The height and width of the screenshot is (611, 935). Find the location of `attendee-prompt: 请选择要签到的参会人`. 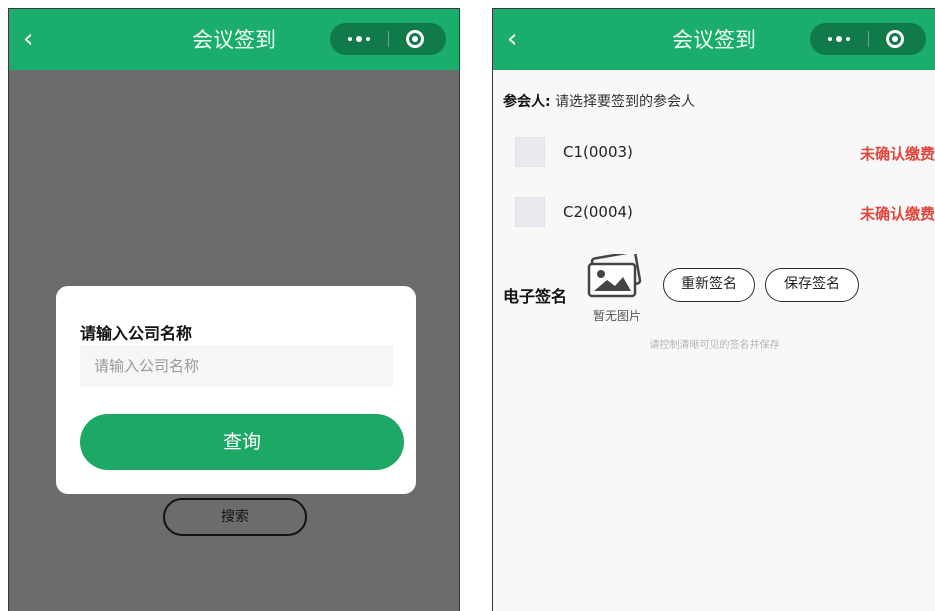

attendee-prompt: 请选择要签到的参会人 is located at coordinates (625, 102).